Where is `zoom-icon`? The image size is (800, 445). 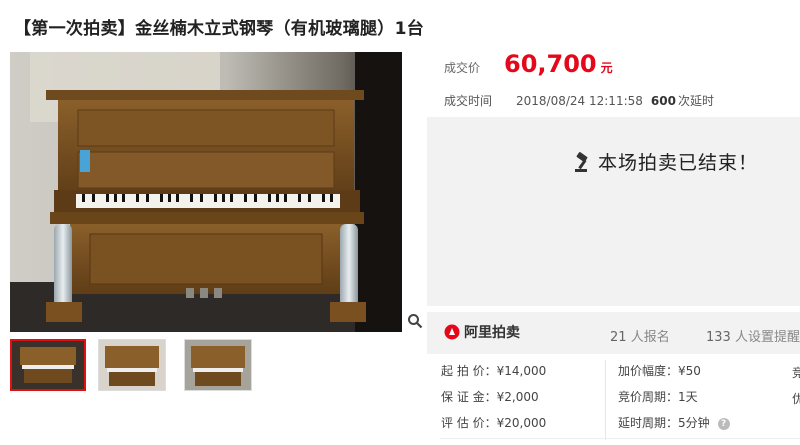
zoom-icon is located at coordinates (415, 321).